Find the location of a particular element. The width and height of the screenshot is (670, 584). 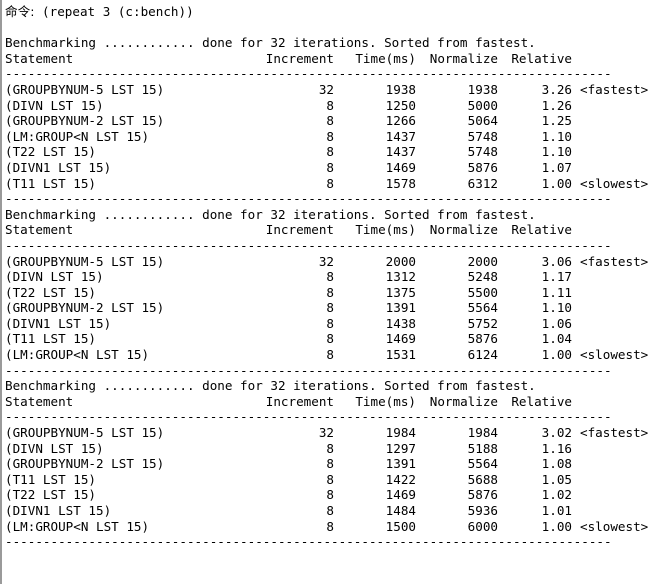

cell-normalize: 5752 is located at coordinates (482, 323).